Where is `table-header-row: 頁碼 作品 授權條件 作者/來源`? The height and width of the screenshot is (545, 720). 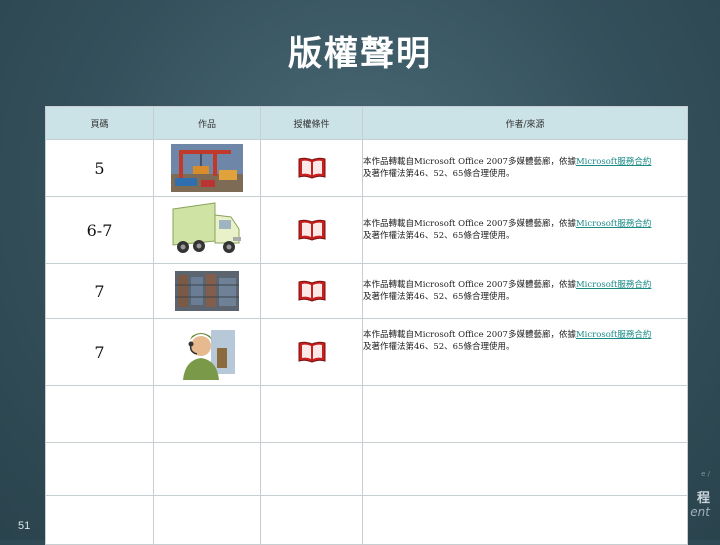 table-header-row: 頁碼 作品 授權條件 作者/來源 is located at coordinates (366, 123).